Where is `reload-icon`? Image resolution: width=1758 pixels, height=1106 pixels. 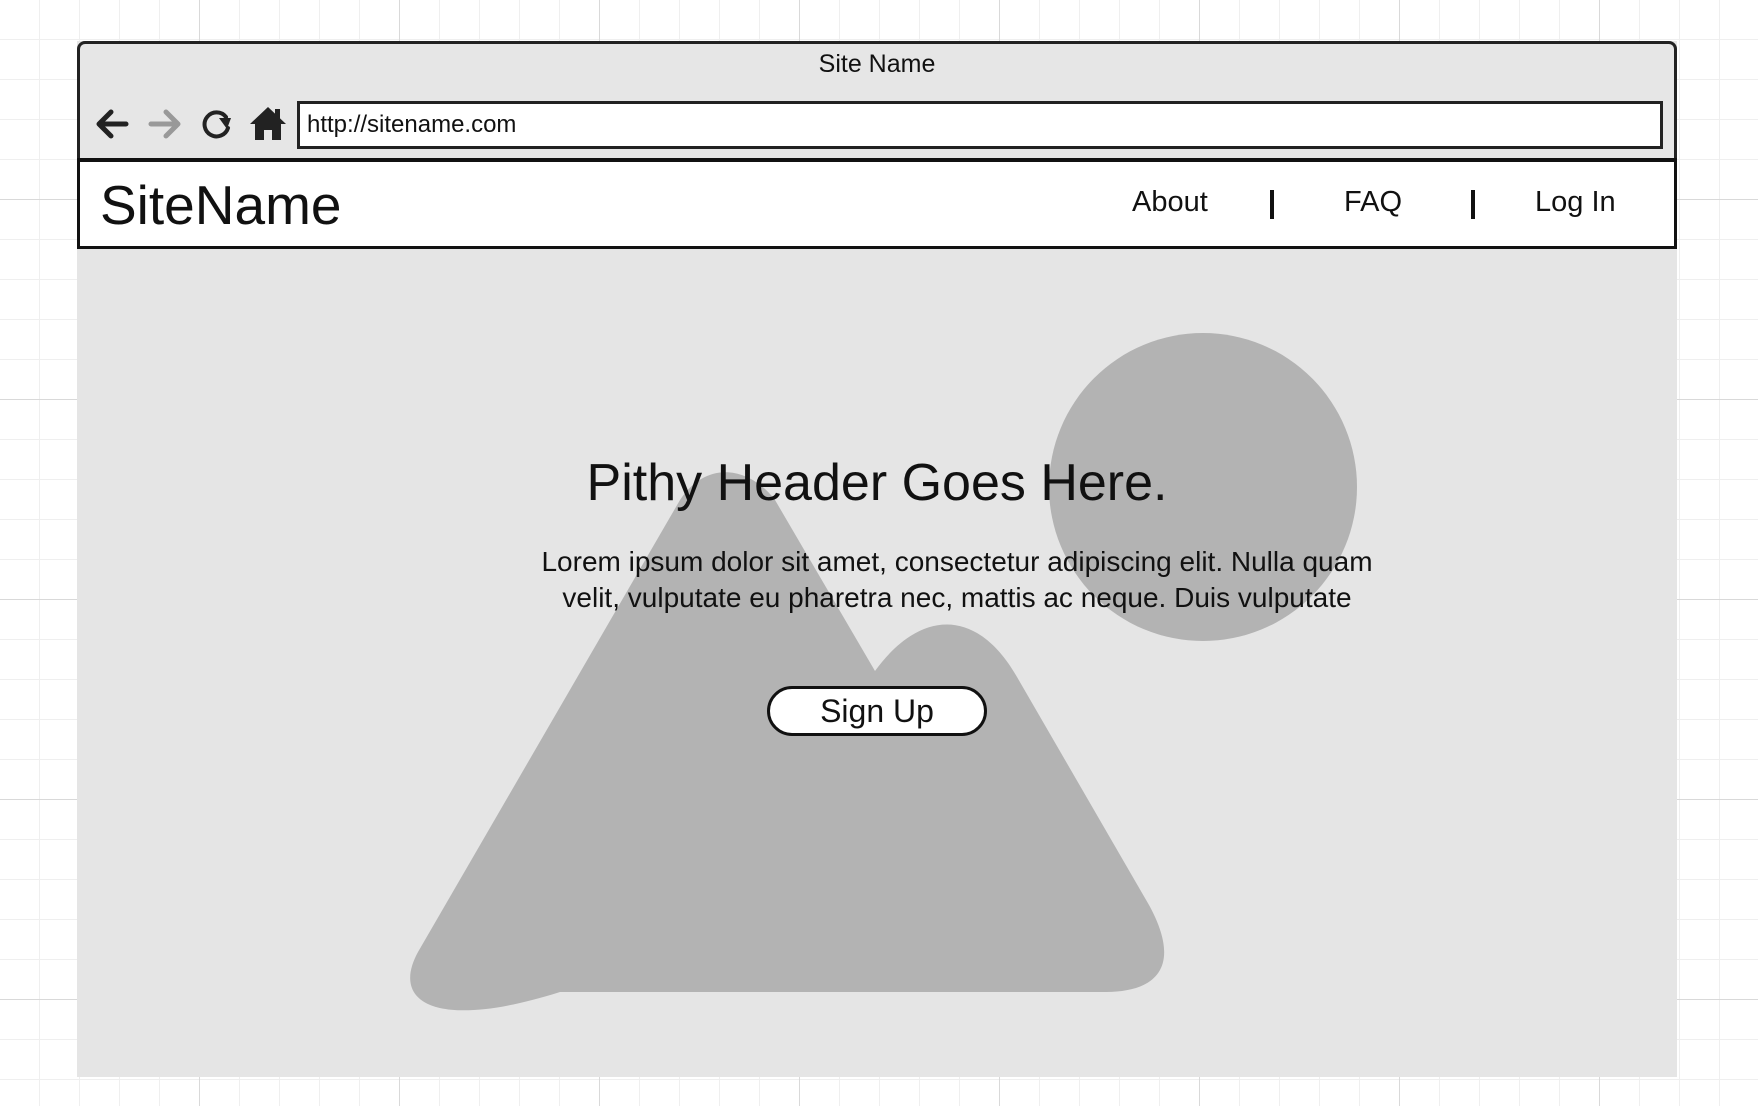 reload-icon is located at coordinates (217, 124).